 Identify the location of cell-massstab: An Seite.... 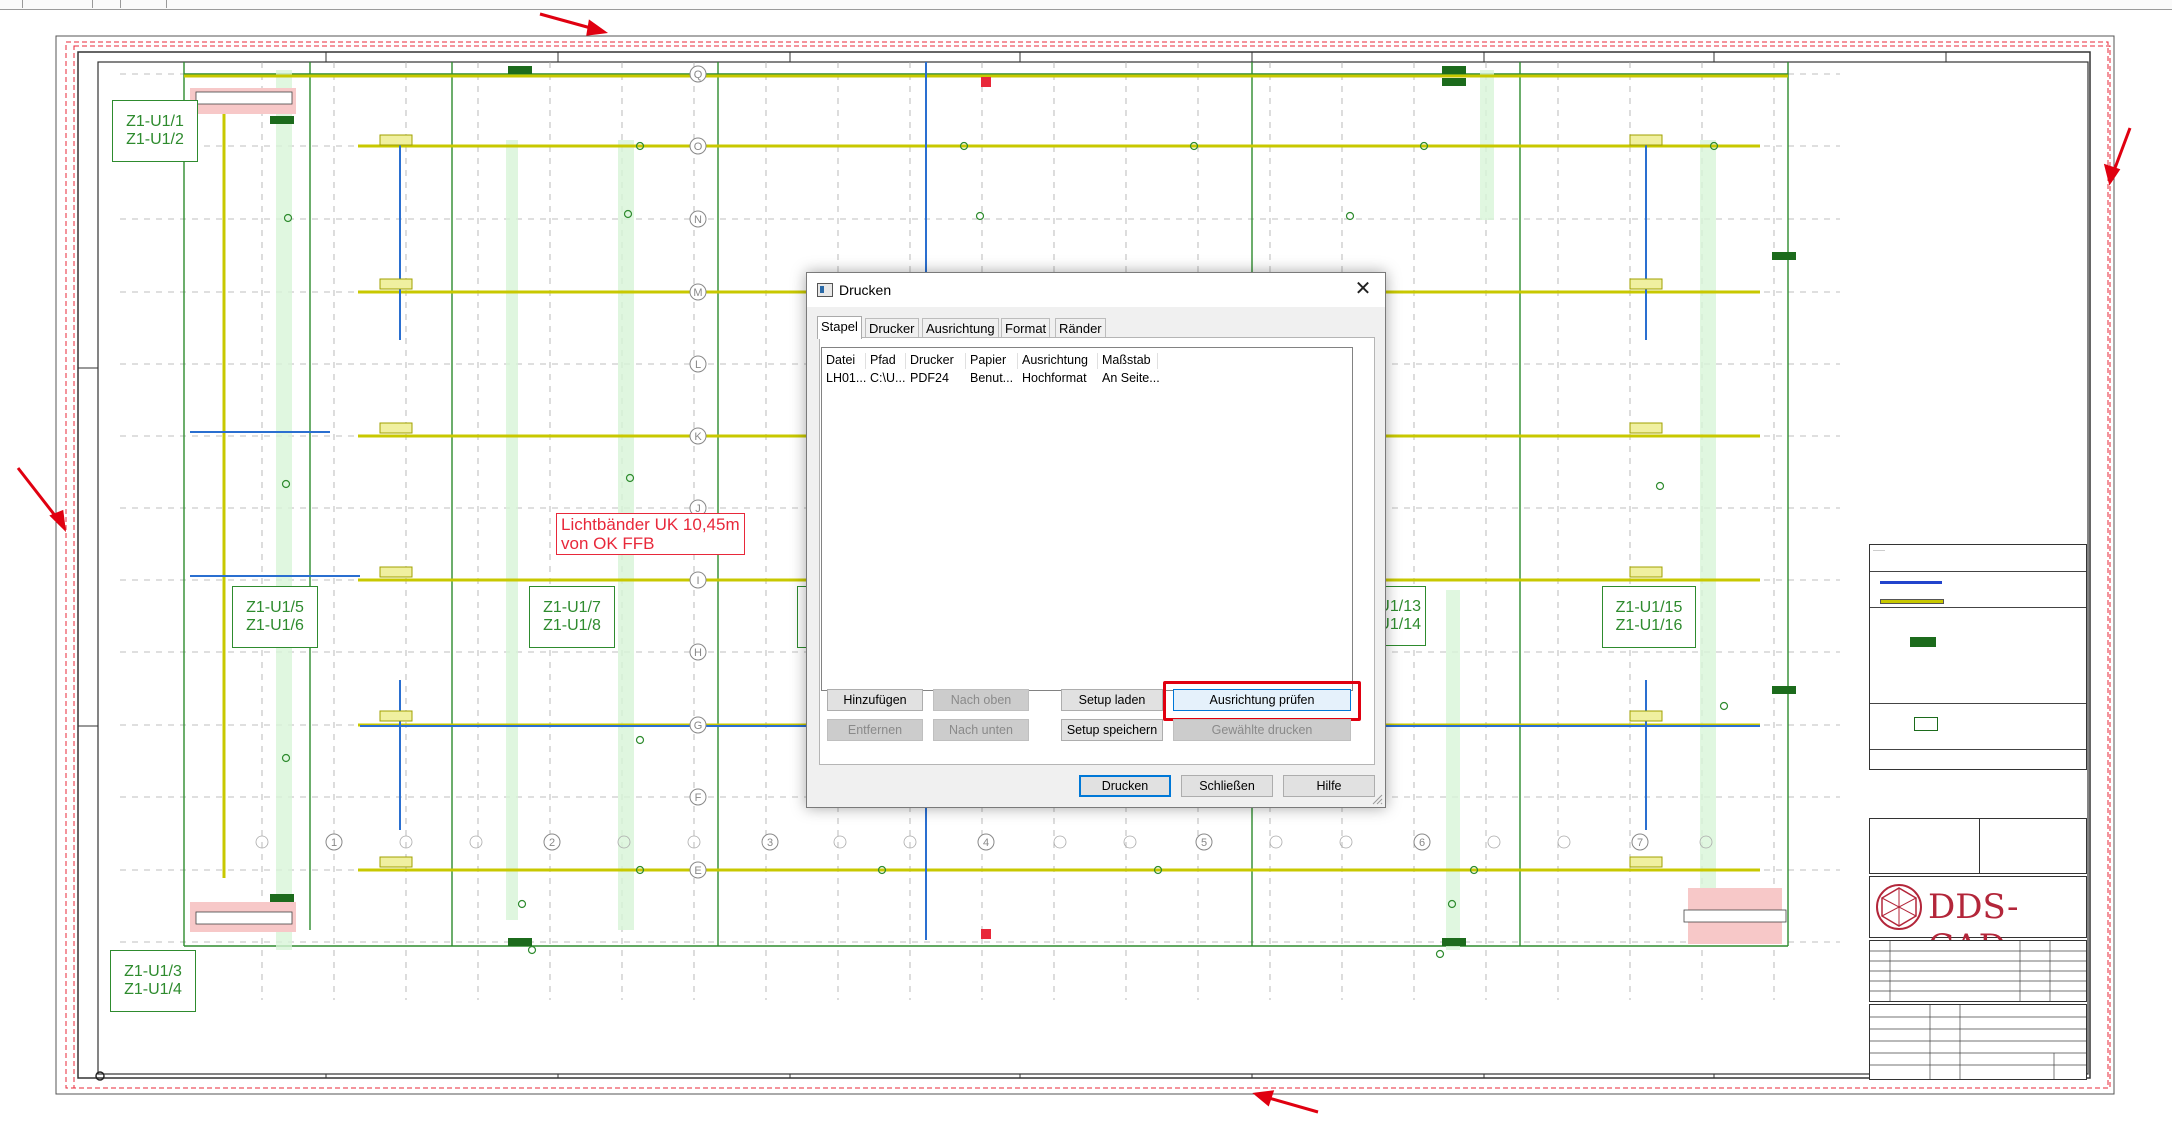
(1131, 378).